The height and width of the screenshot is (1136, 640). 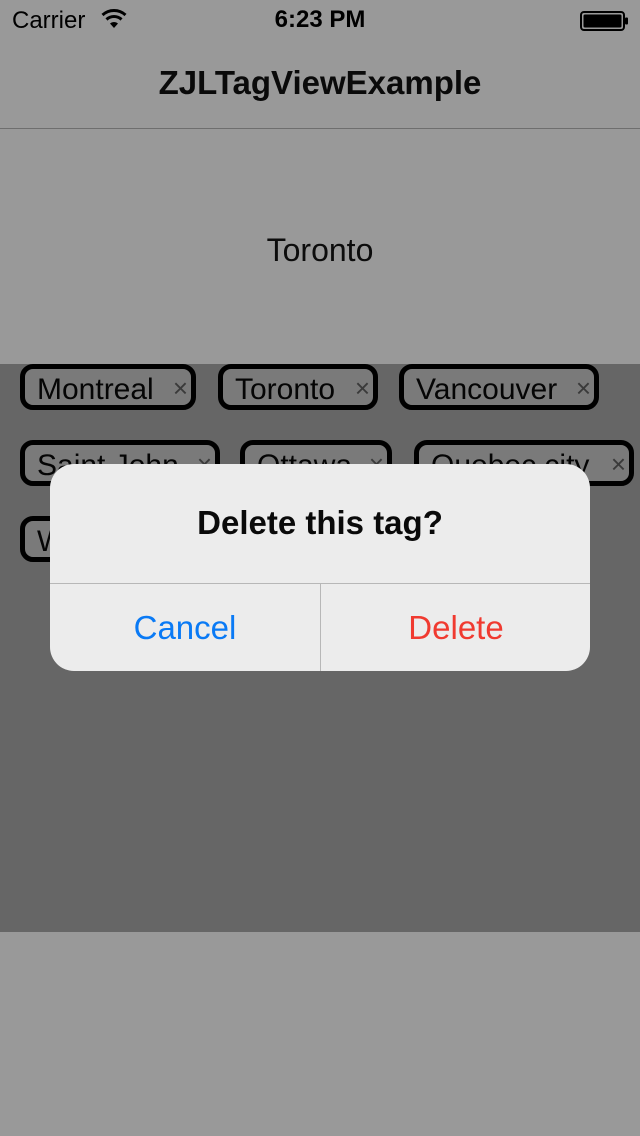 What do you see at coordinates (487, 389) in the screenshot?
I see `tag-label: Vancouver` at bounding box center [487, 389].